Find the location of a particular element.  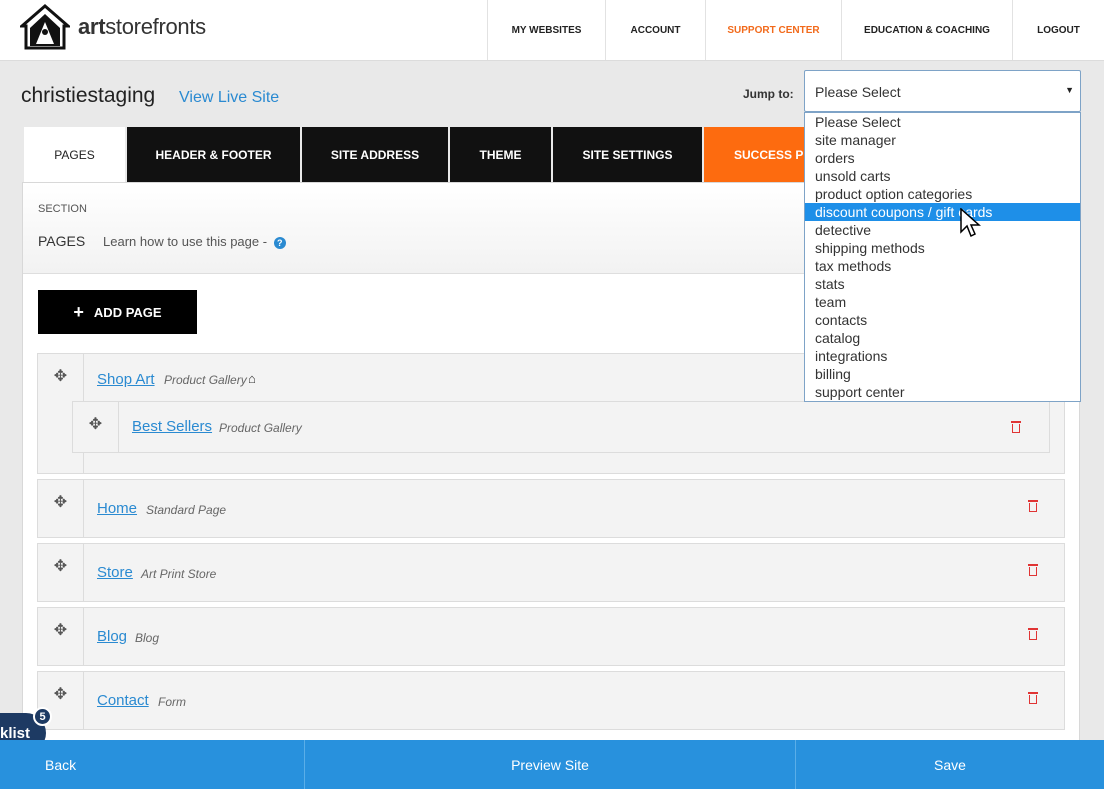

jump-option: billing is located at coordinates (942, 374).